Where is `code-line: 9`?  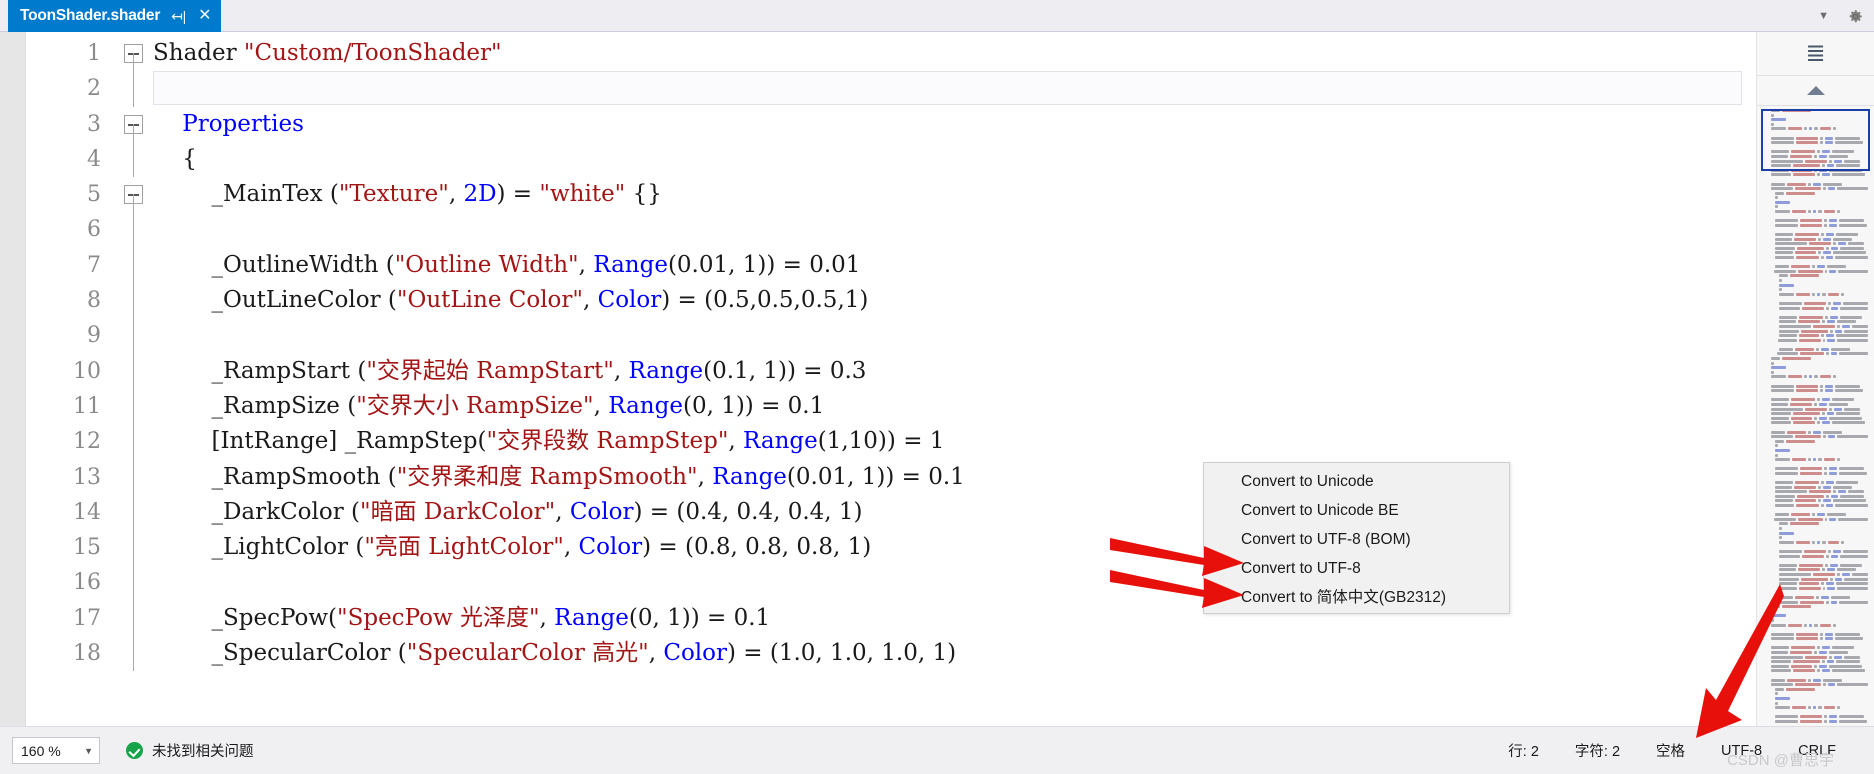
code-line: 9 is located at coordinates (891, 336).